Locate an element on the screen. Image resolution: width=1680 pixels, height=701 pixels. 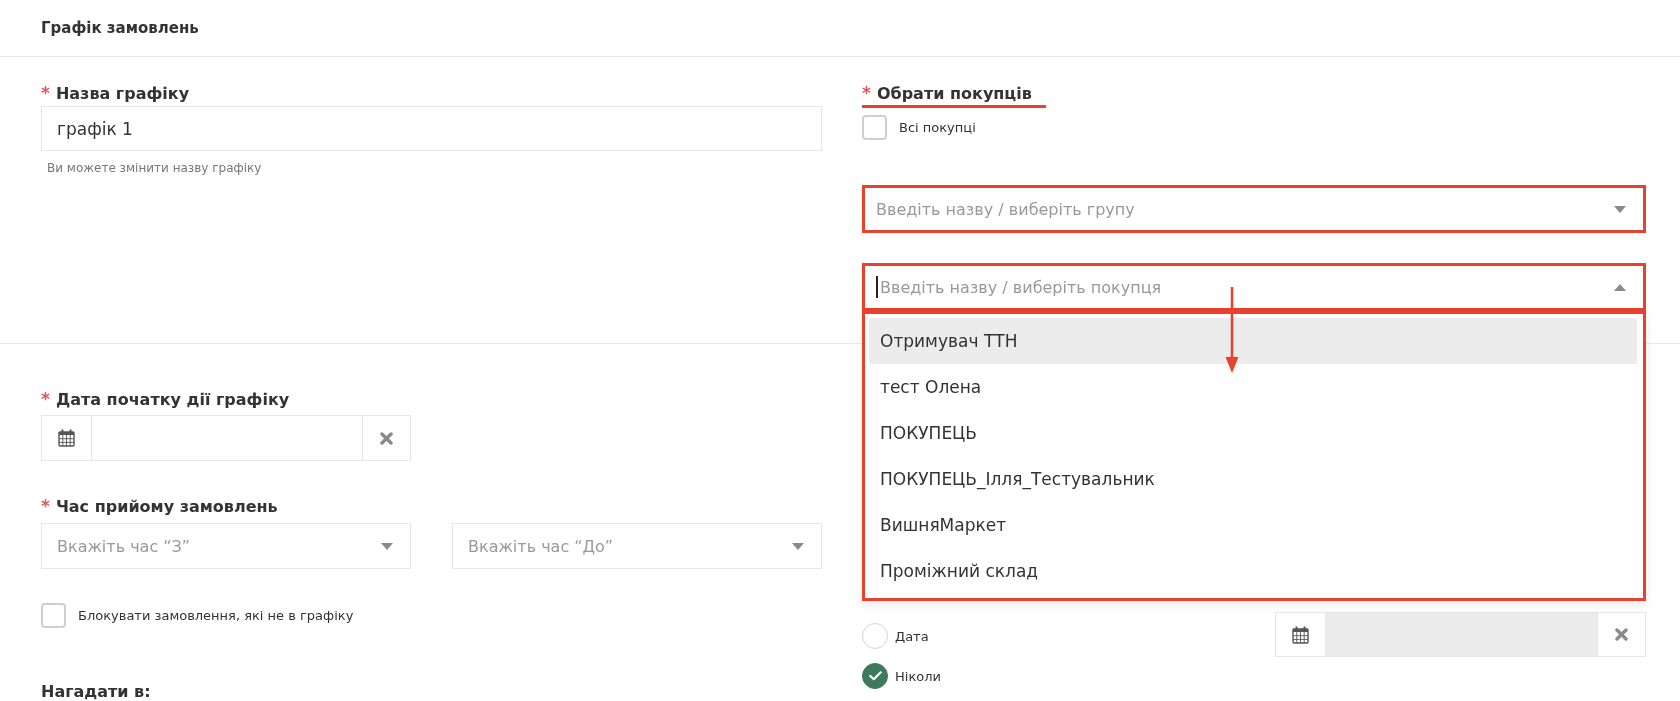
hint-text: Ви можете змінити назву графіку is located at coordinates (154, 168).